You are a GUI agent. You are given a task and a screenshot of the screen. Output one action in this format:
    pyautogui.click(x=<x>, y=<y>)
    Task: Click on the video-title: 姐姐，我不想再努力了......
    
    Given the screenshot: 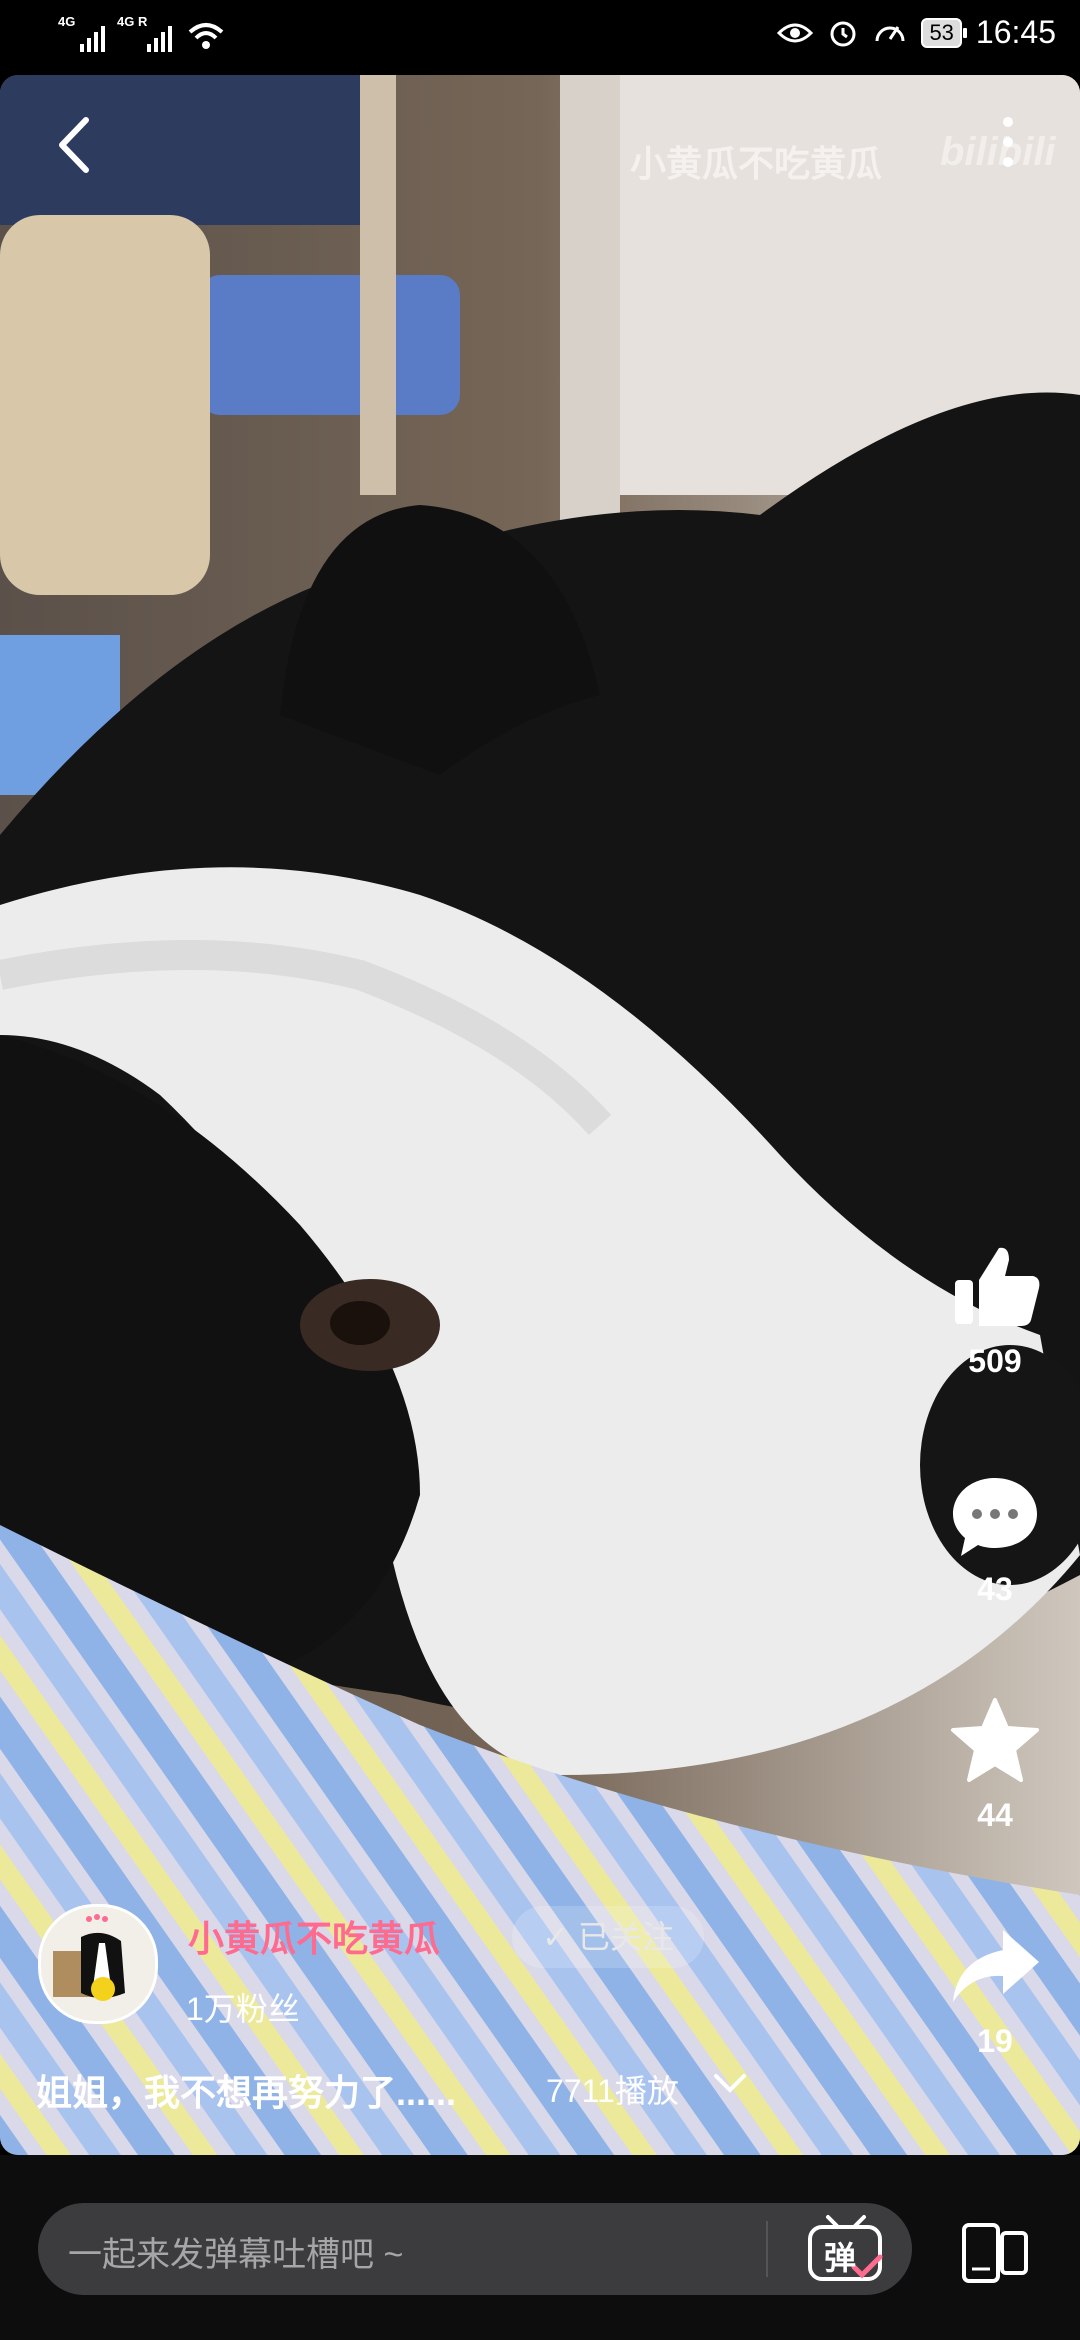 What is the action you would take?
    pyautogui.click(x=246, y=2092)
    